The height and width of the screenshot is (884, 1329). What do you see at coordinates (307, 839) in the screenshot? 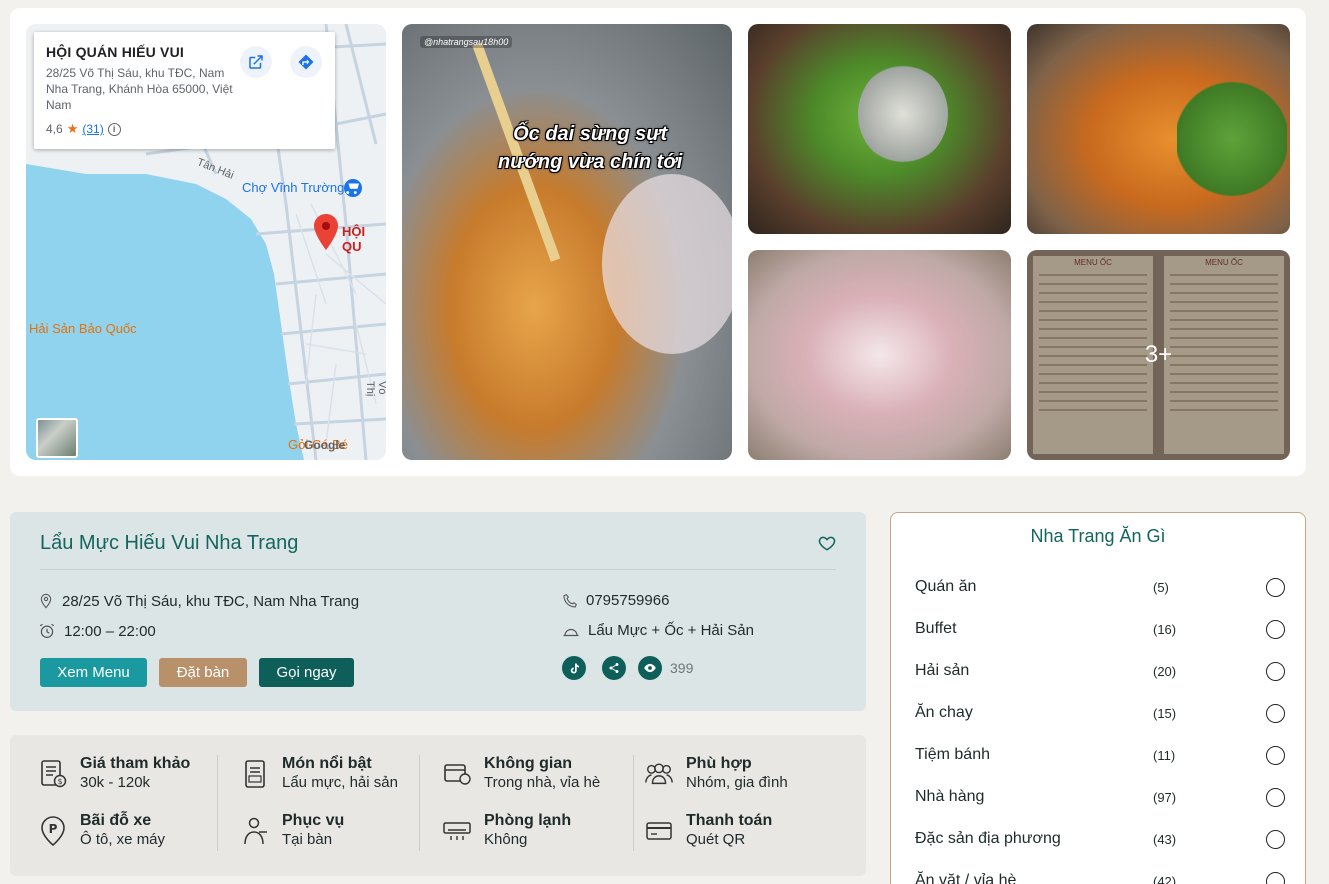
I see `feature-value: Tại bàn` at bounding box center [307, 839].